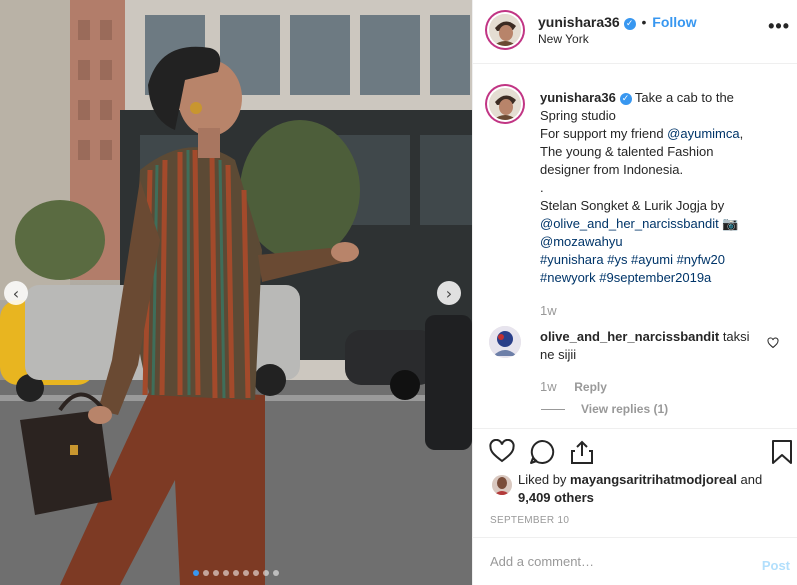  What do you see at coordinates (604, 133) in the screenshot?
I see `caption-text: For support my friend` at bounding box center [604, 133].